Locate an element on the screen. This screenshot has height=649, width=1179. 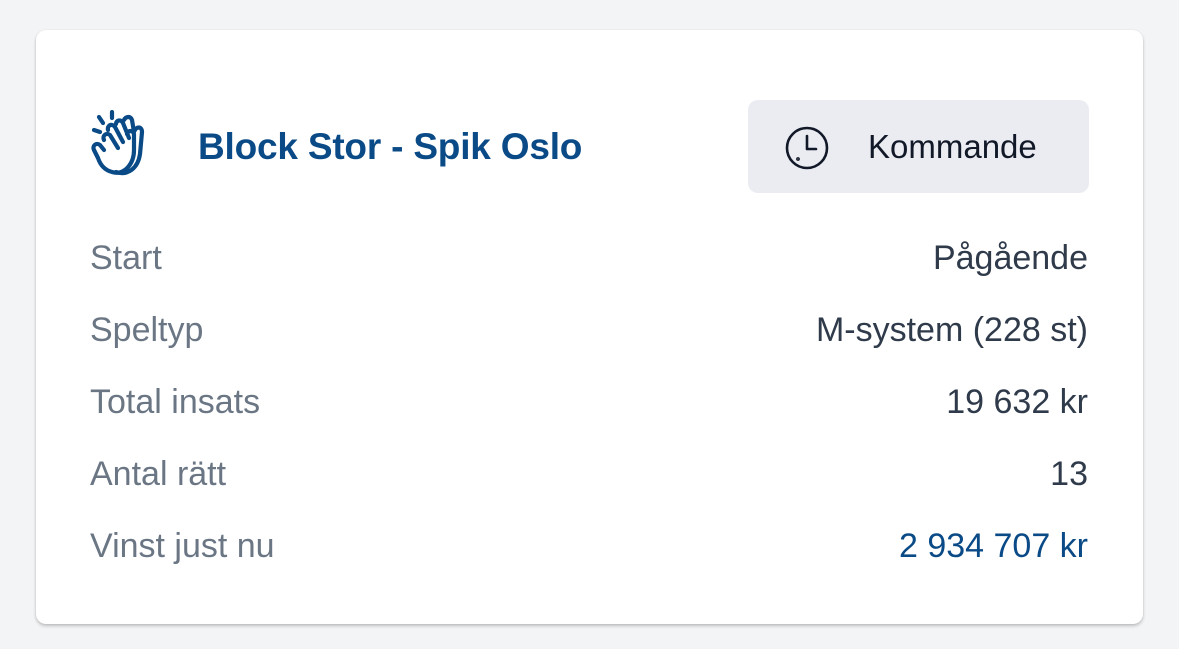
detail-value: Pågående is located at coordinates (1010, 258).